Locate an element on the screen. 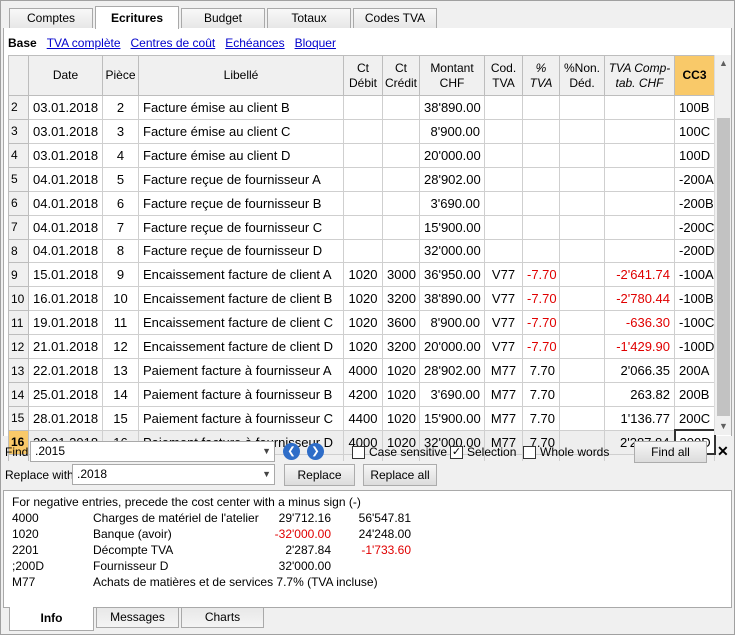  close-find-icon: ✕ is located at coordinates (723, 451).